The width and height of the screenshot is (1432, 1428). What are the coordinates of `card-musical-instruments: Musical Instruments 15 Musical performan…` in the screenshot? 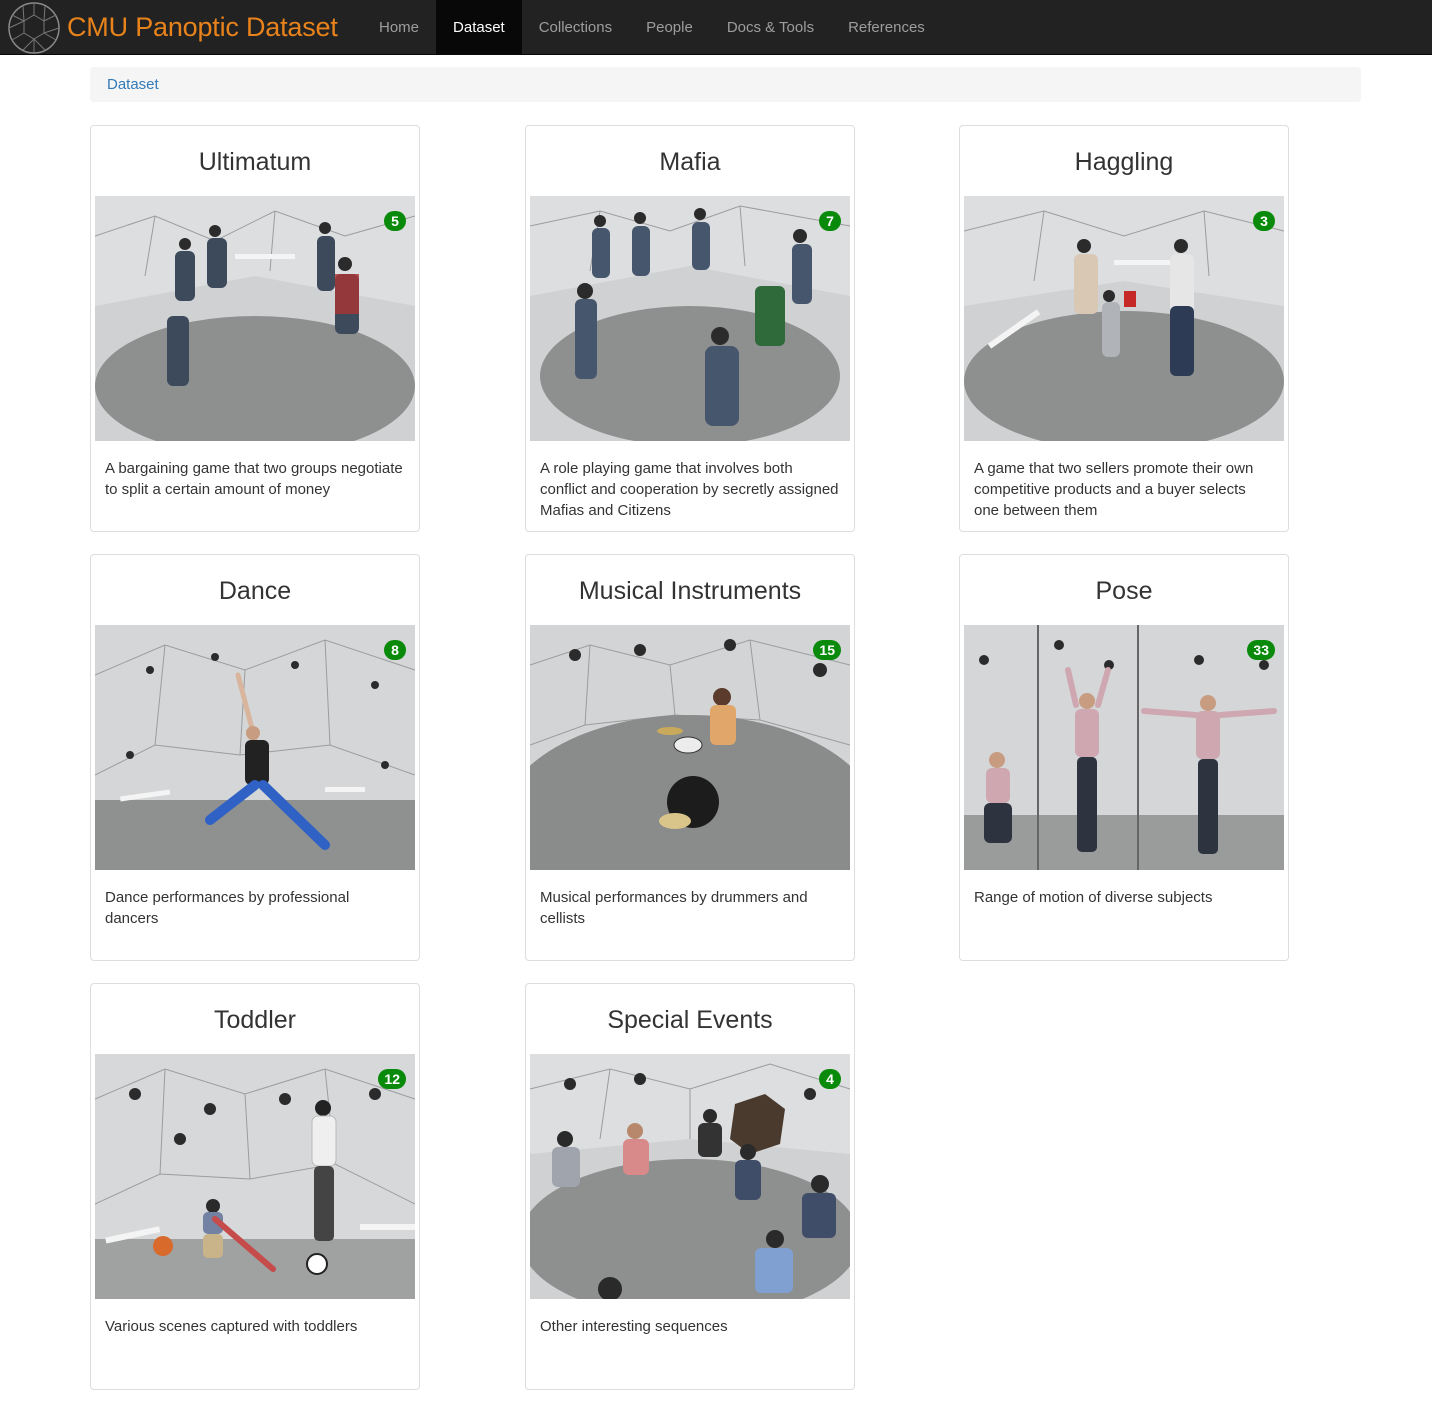 It's located at (690, 757).